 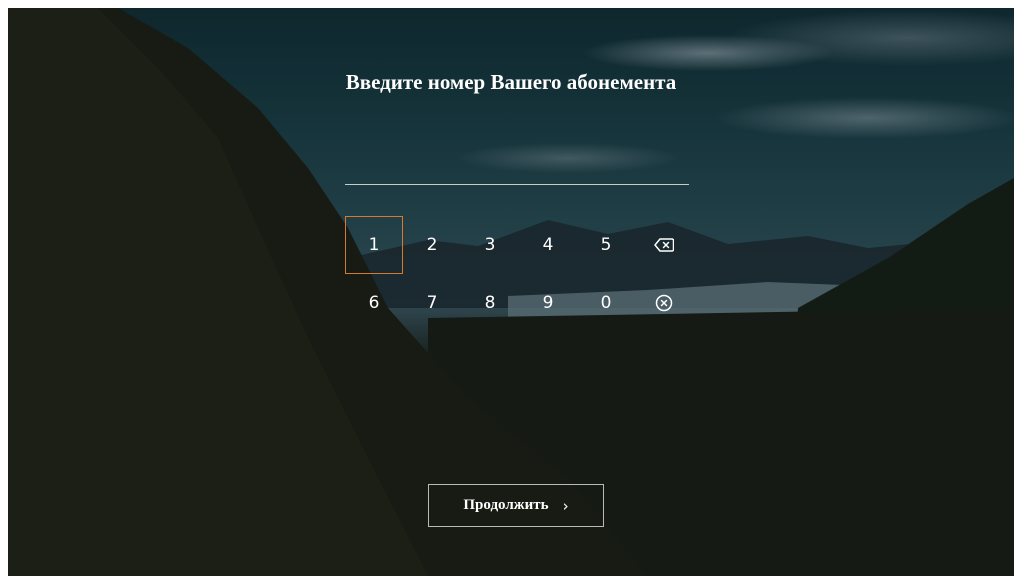 What do you see at coordinates (432, 245) in the screenshot?
I see `key-2: 2` at bounding box center [432, 245].